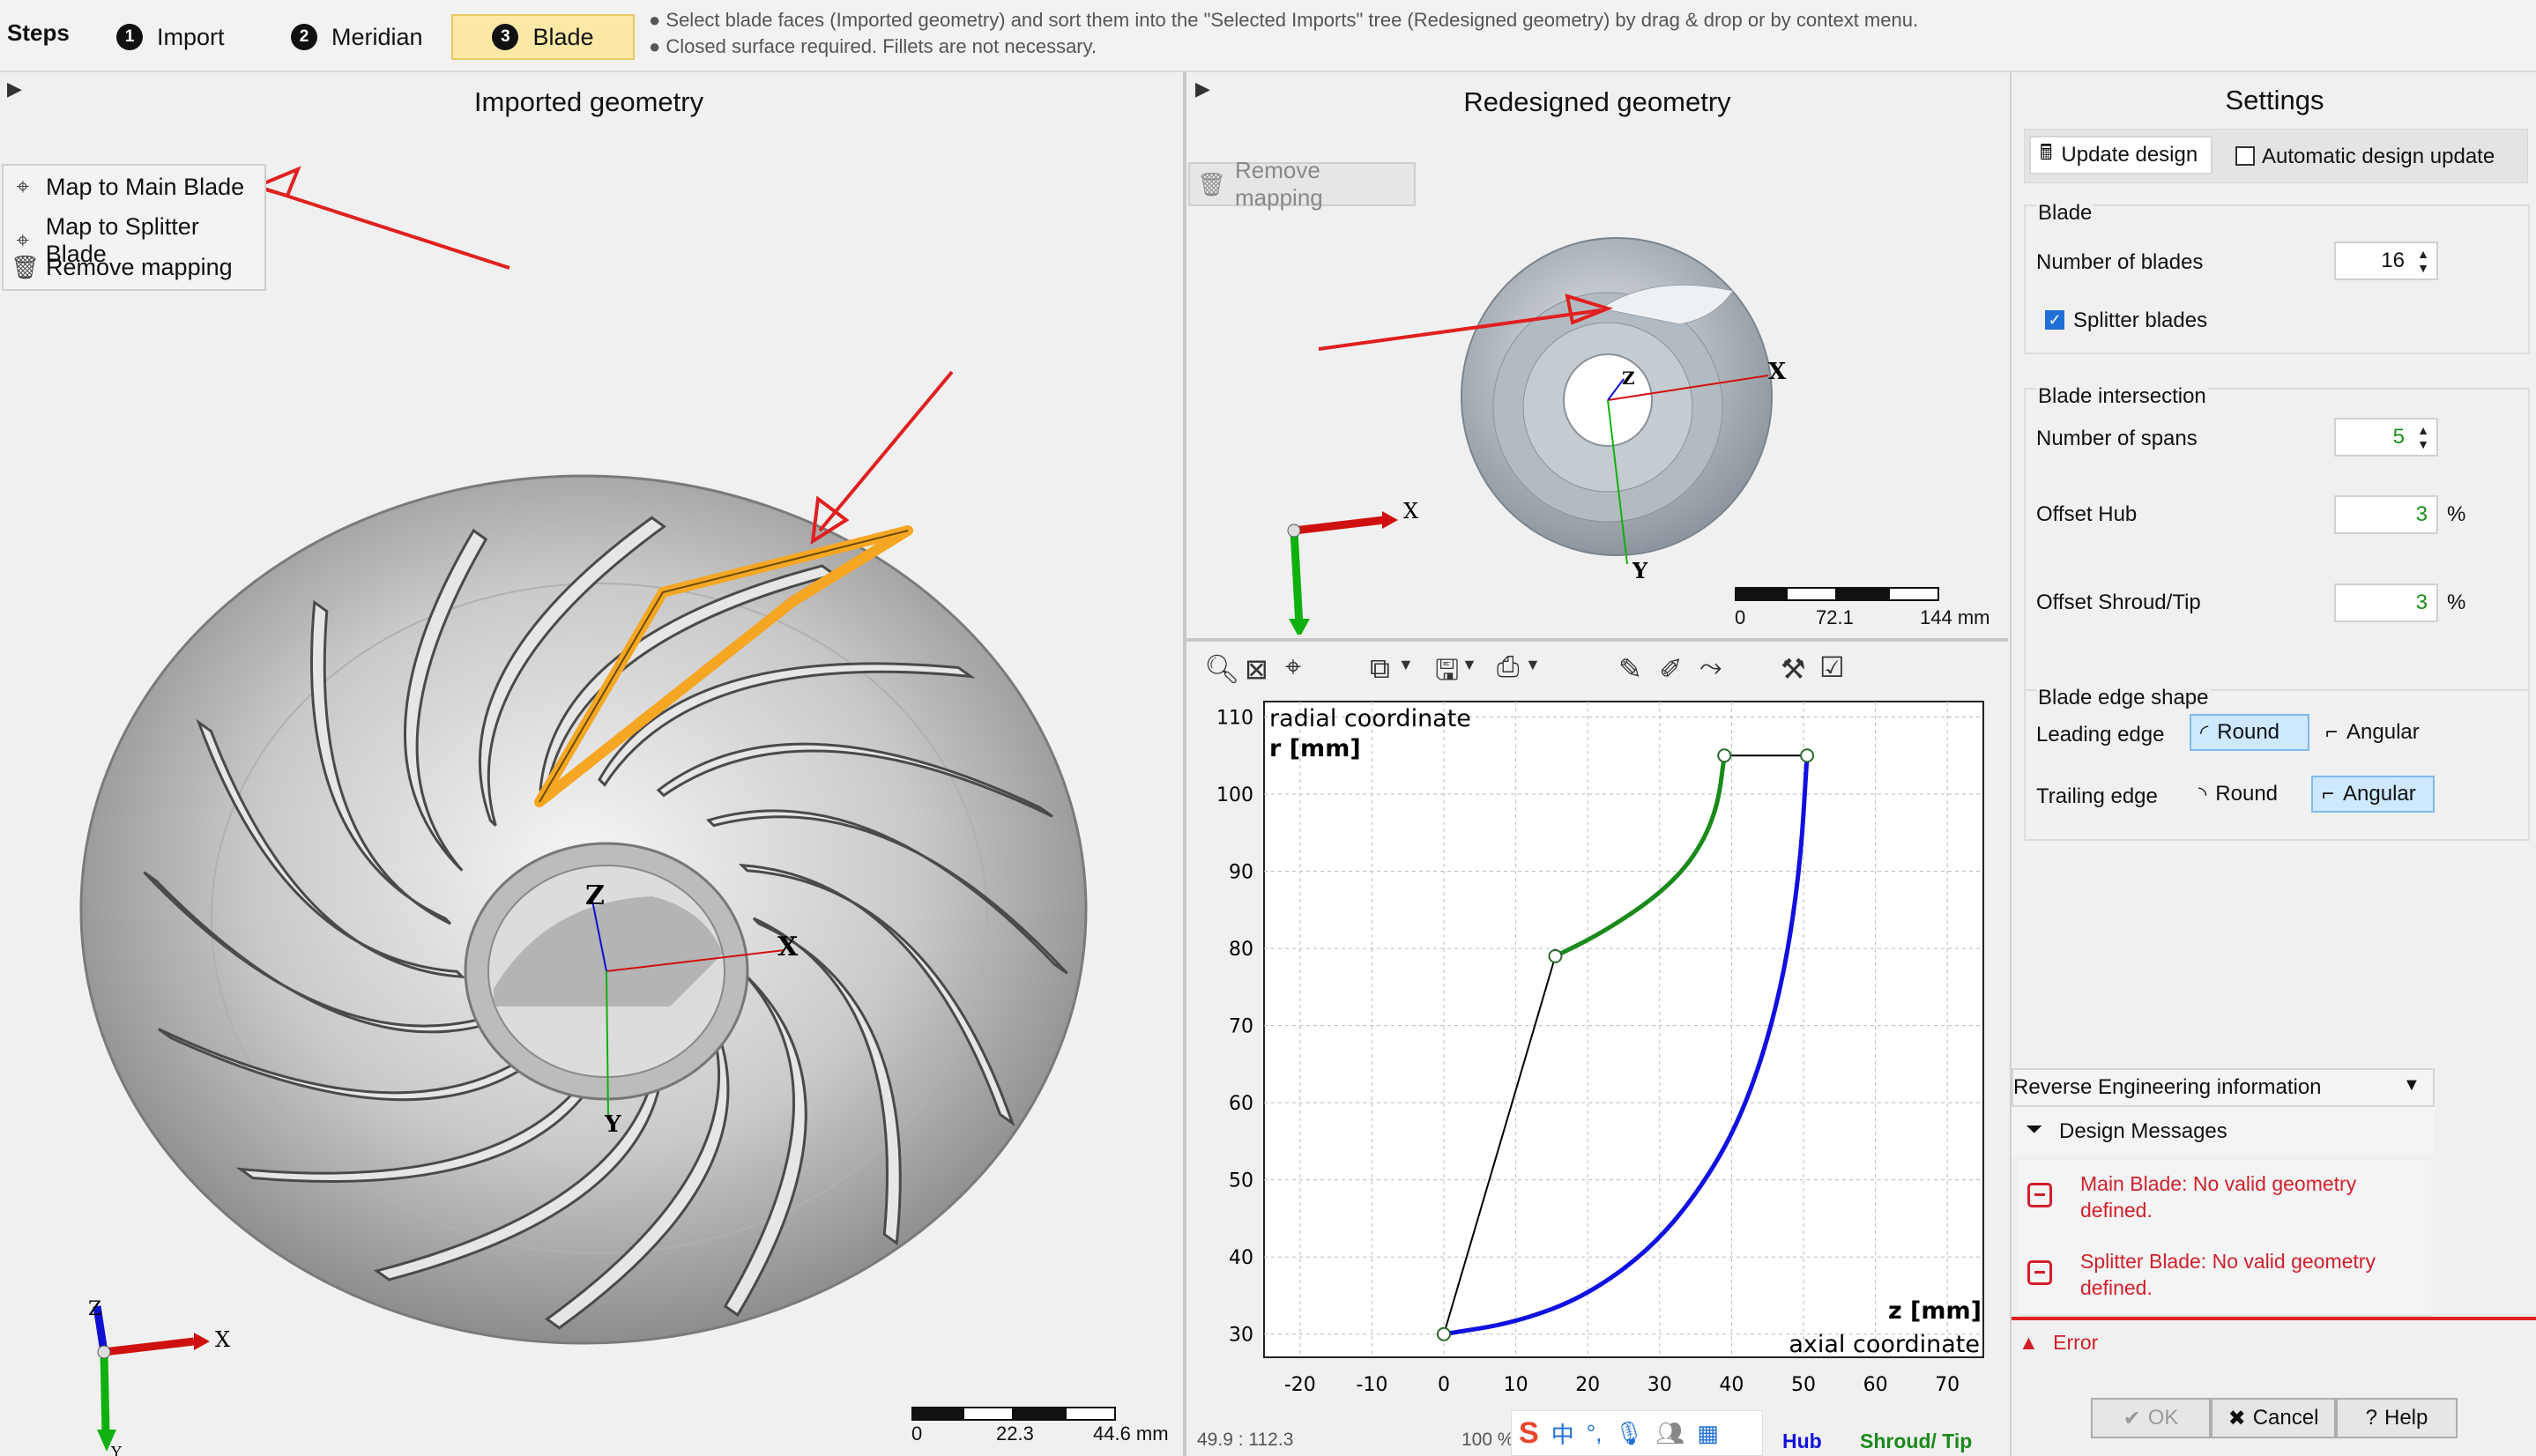 Image resolution: width=2536 pixels, height=1456 pixels. What do you see at coordinates (2386, 514) in the screenshot?
I see `offset-hub-input: 3` at bounding box center [2386, 514].